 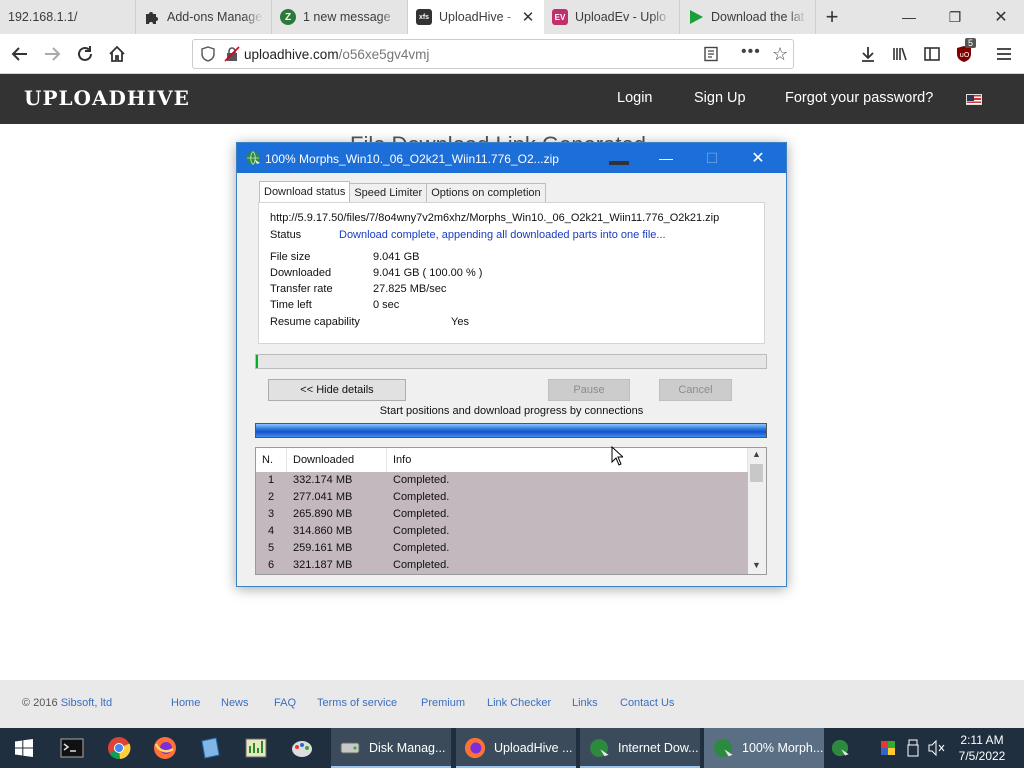 What do you see at coordinates (888, 748) in the screenshot?
I see `color-app-tray-icon` at bounding box center [888, 748].